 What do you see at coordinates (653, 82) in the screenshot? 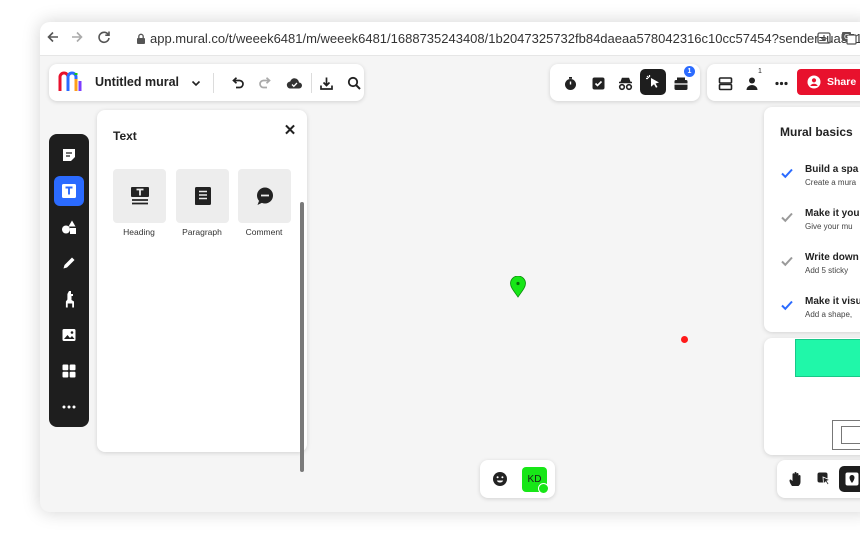
I see `summon-cursor-icon` at bounding box center [653, 82].